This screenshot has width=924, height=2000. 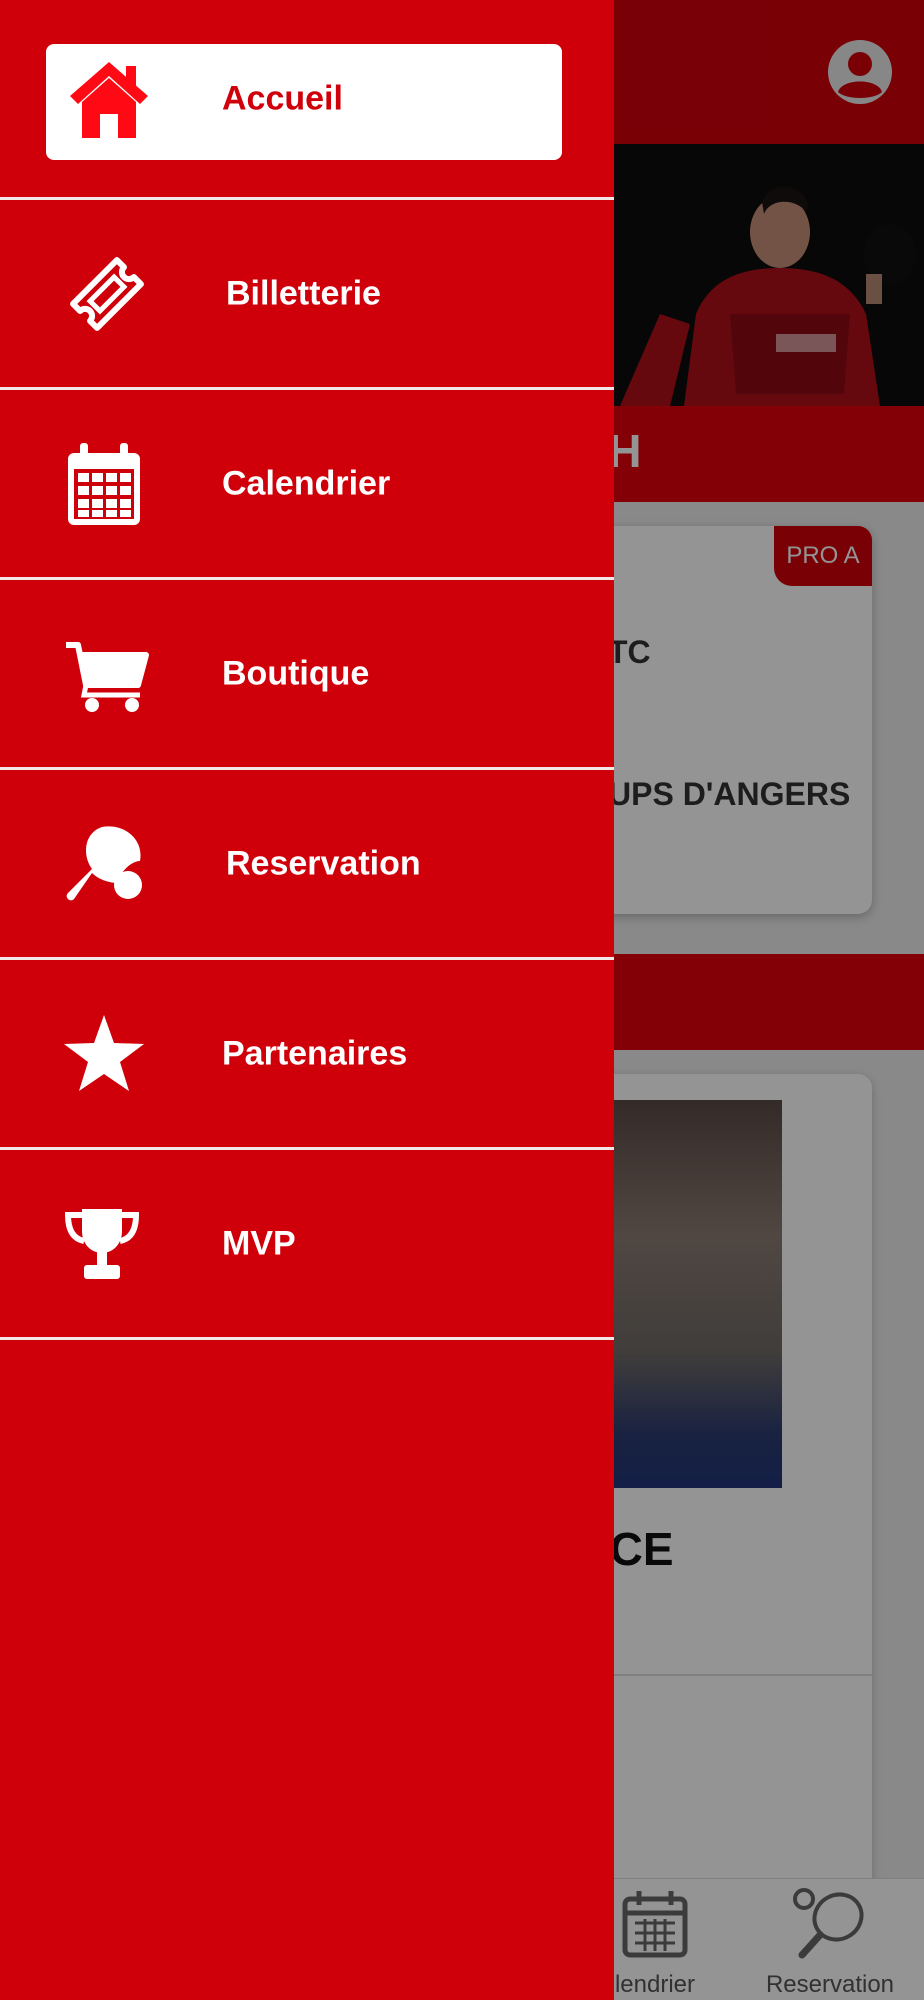 I want to click on drawer-item-label: Reservation, so click(x=323, y=863).